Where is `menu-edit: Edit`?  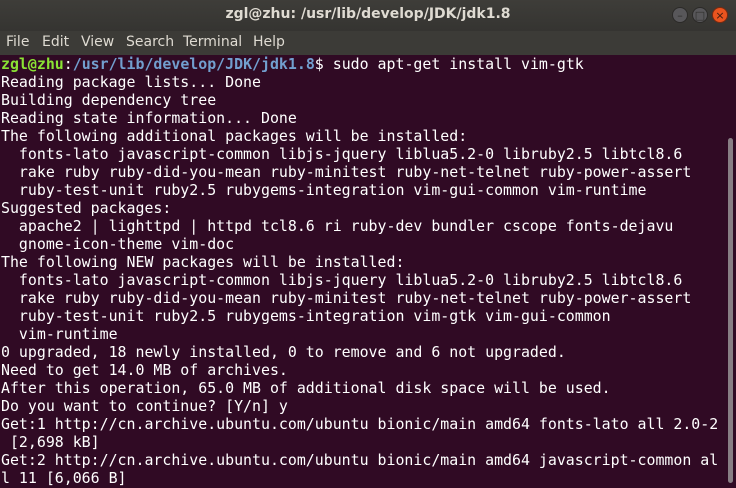 menu-edit: Edit is located at coordinates (55, 42).